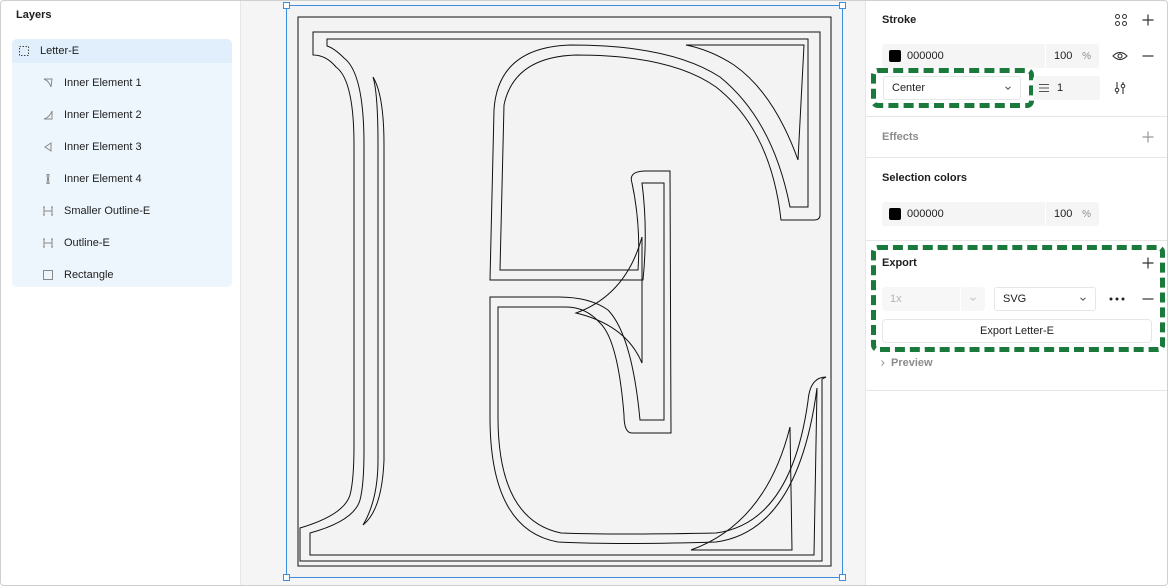 Image resolution: width=1168 pixels, height=586 pixels. Describe the element at coordinates (1148, 263) in the screenshot. I see `add-export-icon` at that location.